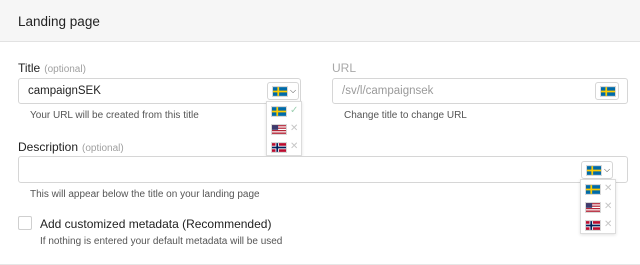 This screenshot has height=265, width=640. I want to click on description-language-dropdown: ✕ ✕ ✕, so click(598, 206).